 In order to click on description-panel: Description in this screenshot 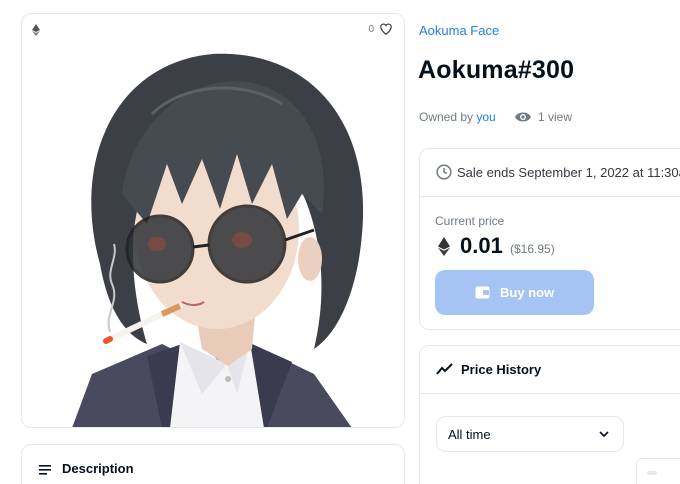, I will do `click(213, 464)`.